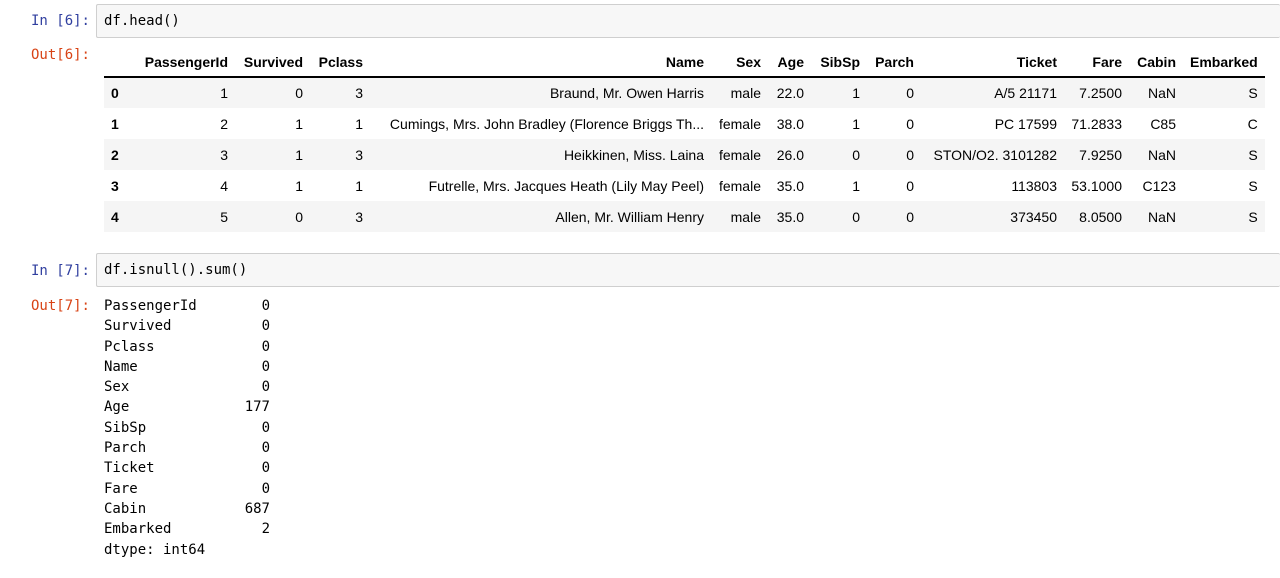 The width and height of the screenshot is (1280, 578). Describe the element at coordinates (187, 468) in the screenshot. I see `list-item: Ticket 0` at that location.